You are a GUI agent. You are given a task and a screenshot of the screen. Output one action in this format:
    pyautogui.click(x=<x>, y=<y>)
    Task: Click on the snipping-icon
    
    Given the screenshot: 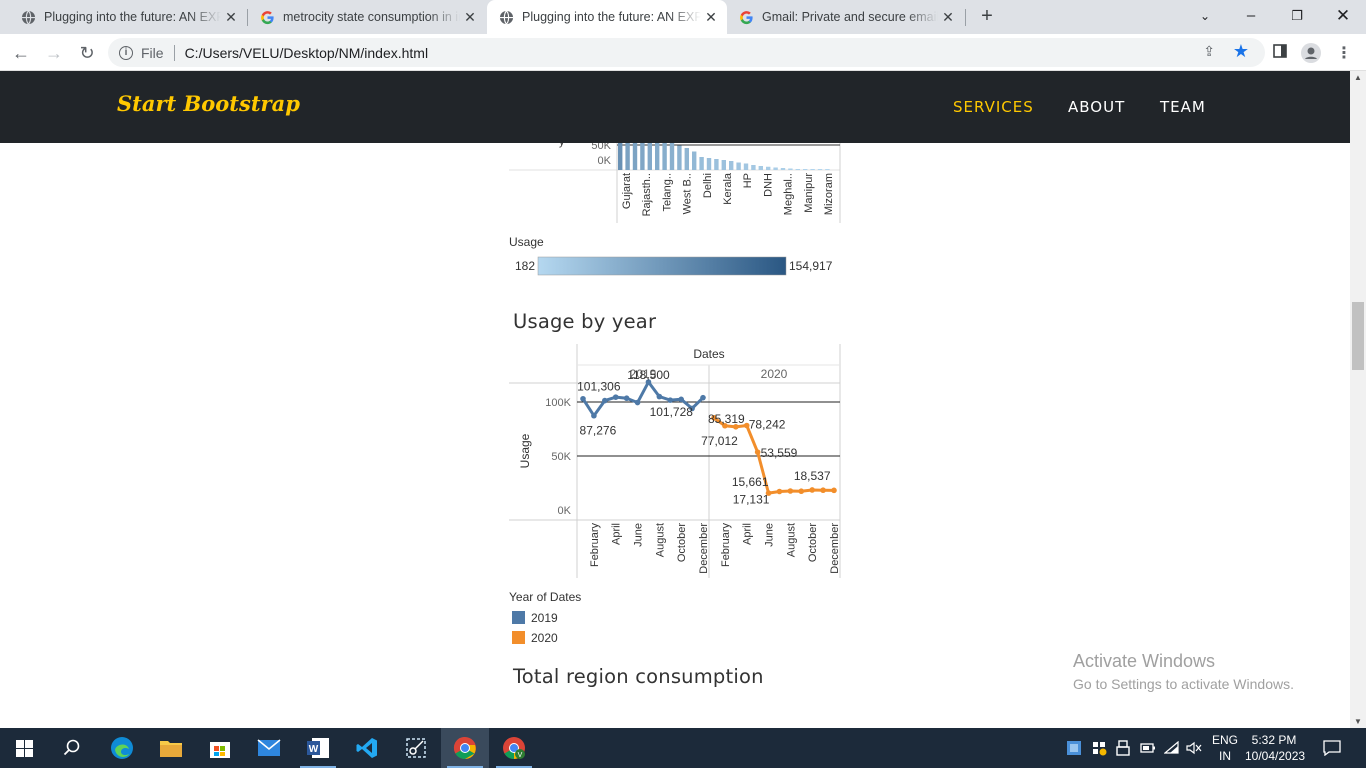 What is the action you would take?
    pyautogui.click(x=416, y=748)
    